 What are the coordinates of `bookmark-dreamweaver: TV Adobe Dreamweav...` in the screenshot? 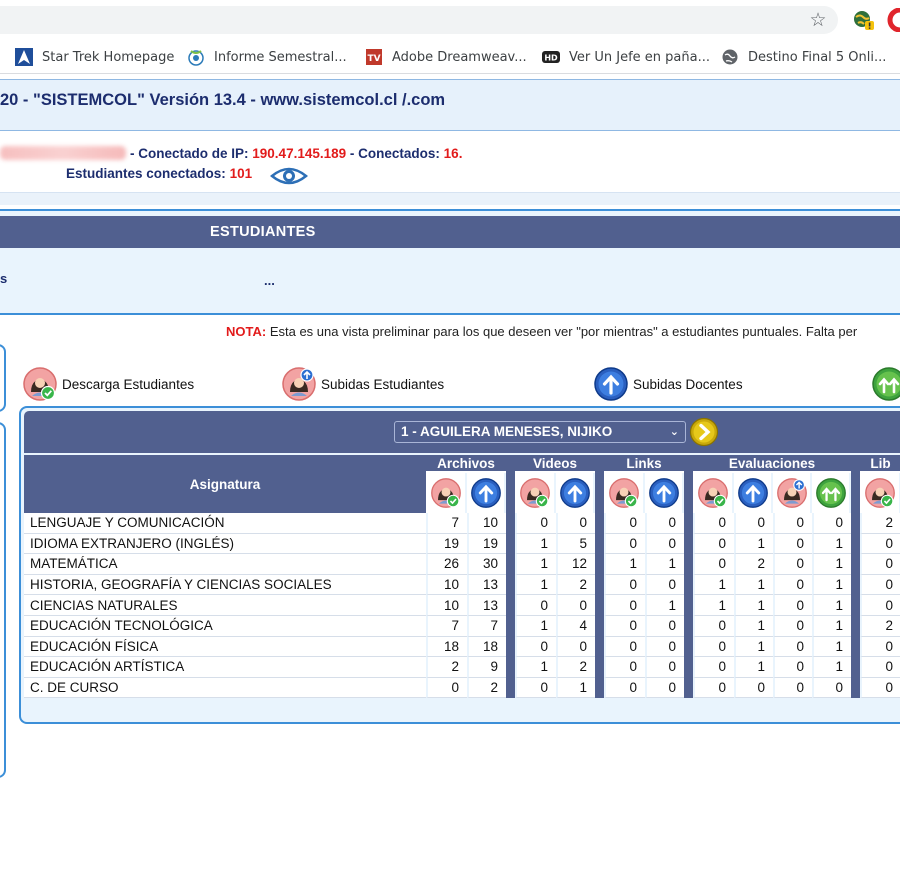 It's located at (446, 57).